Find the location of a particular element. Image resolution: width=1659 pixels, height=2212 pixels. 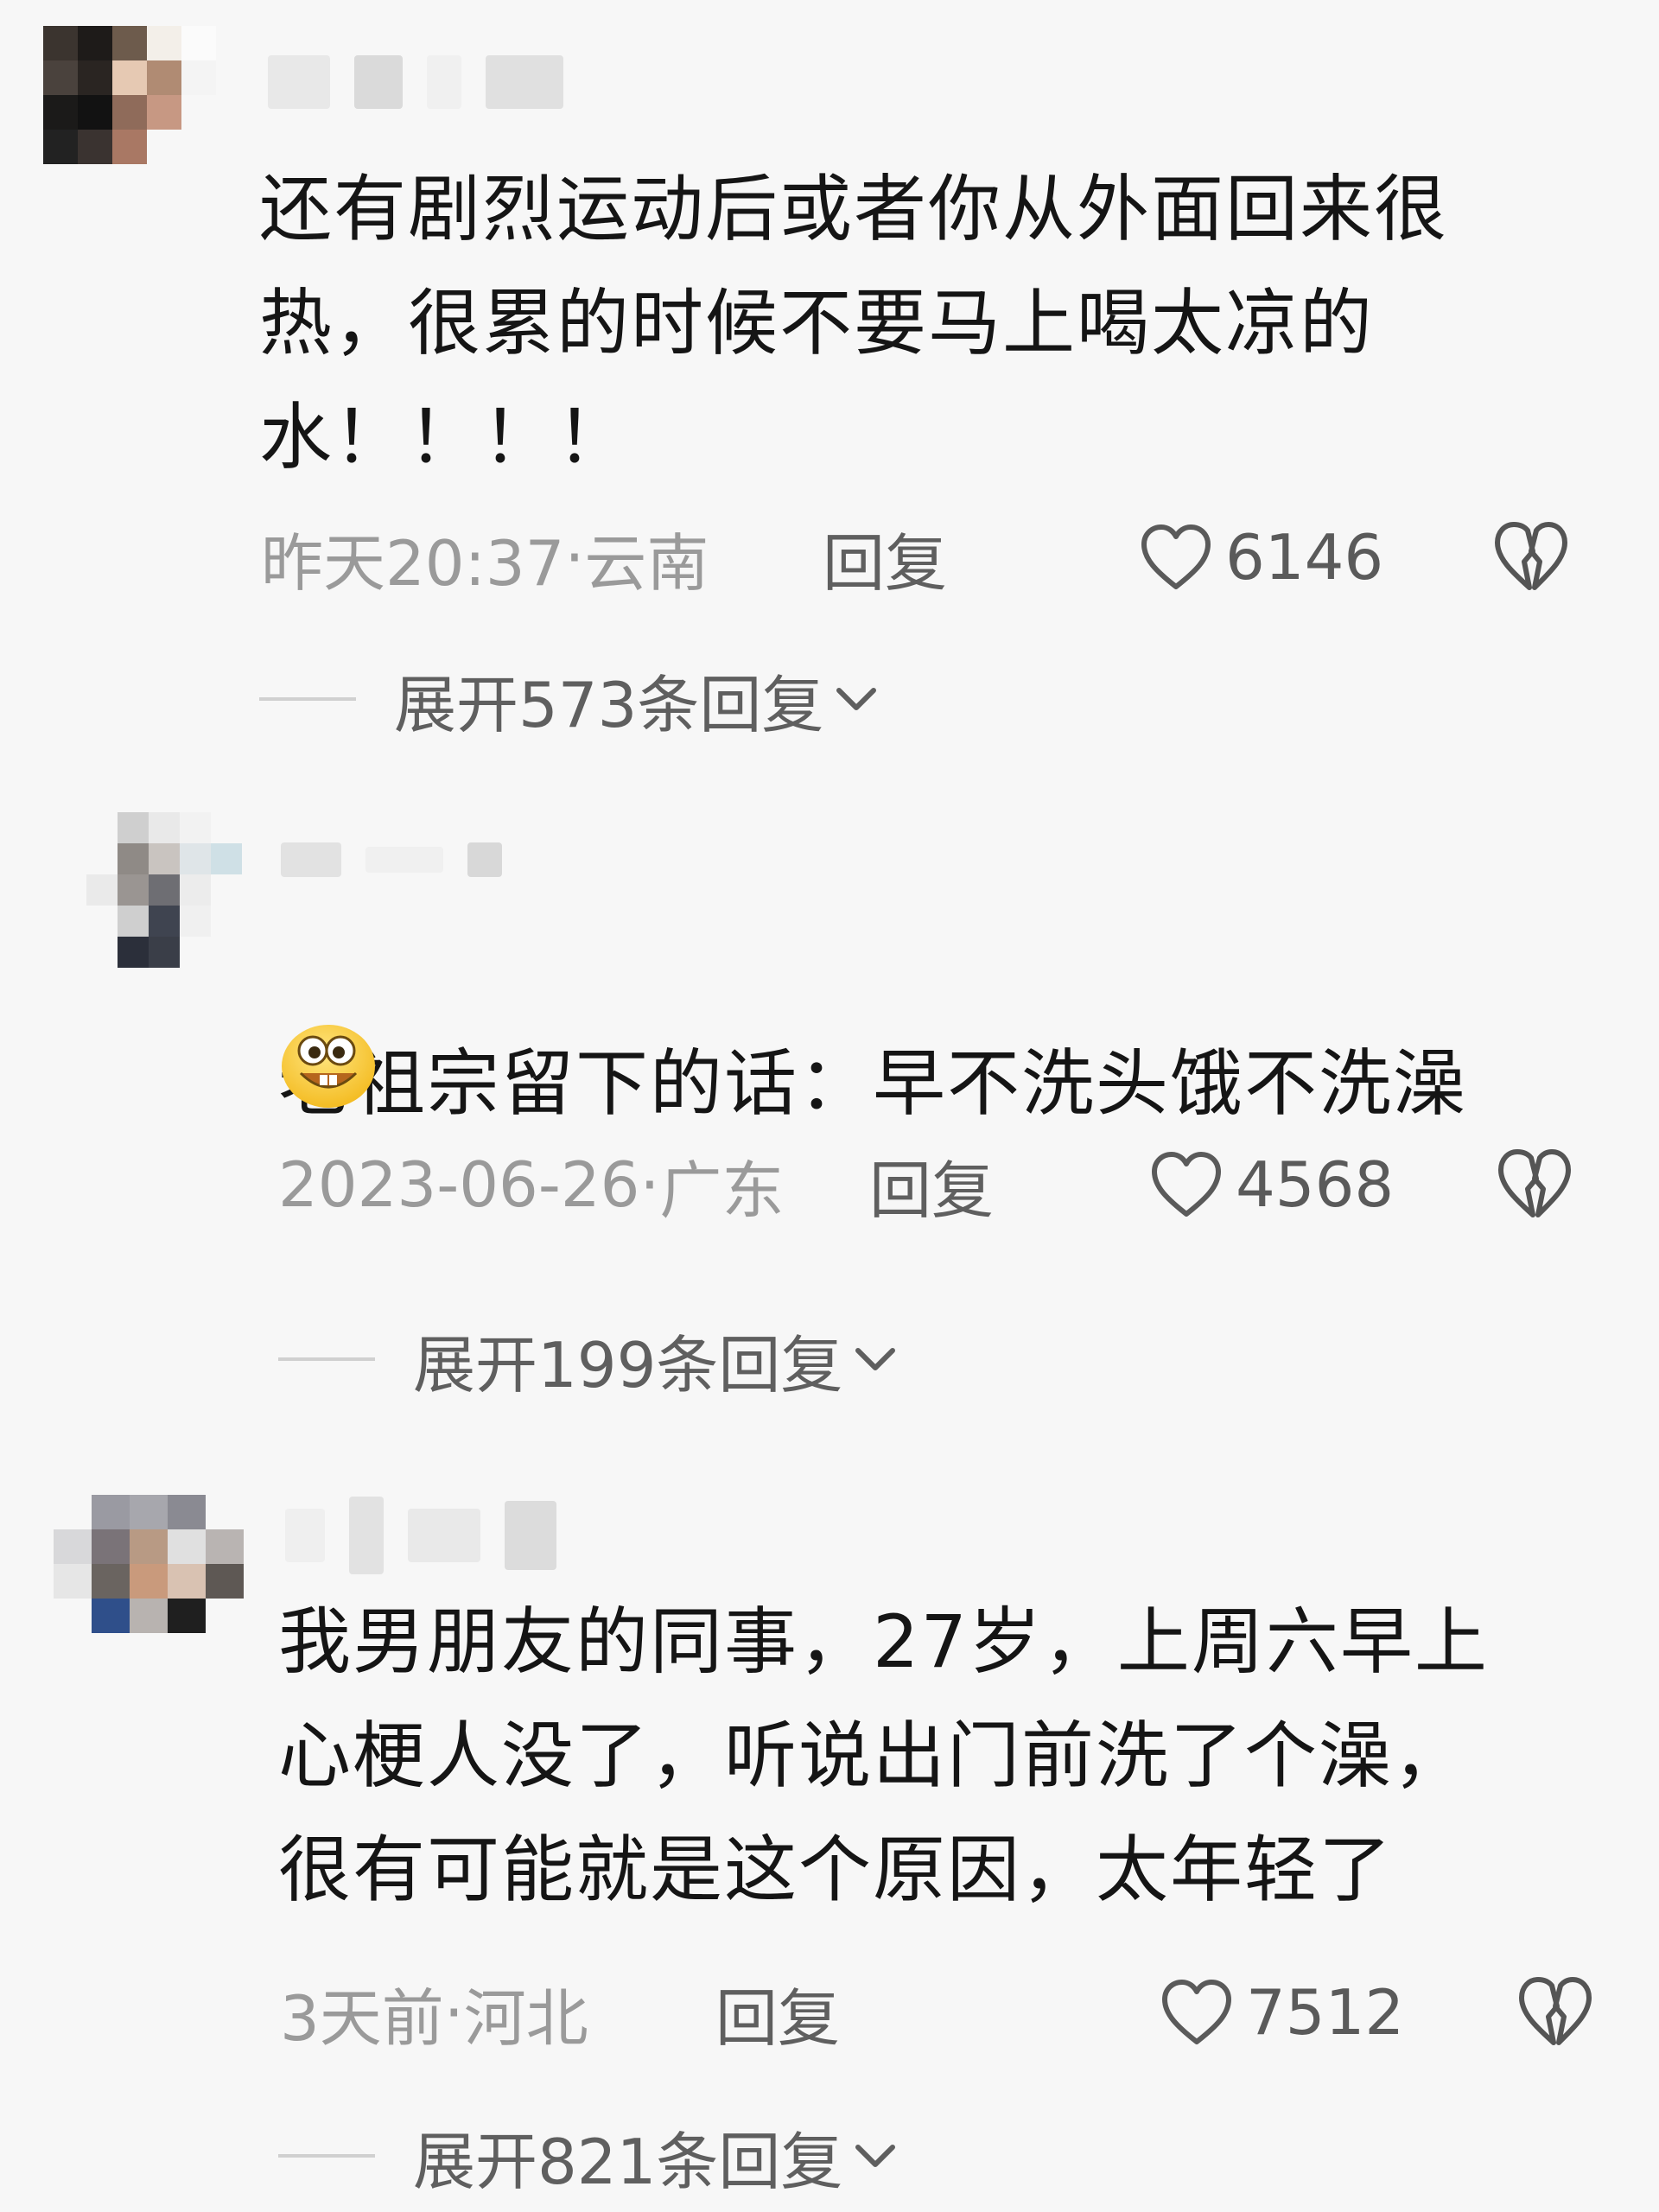

expand-replies-label: 展开199条回复 is located at coordinates (628, 1365).